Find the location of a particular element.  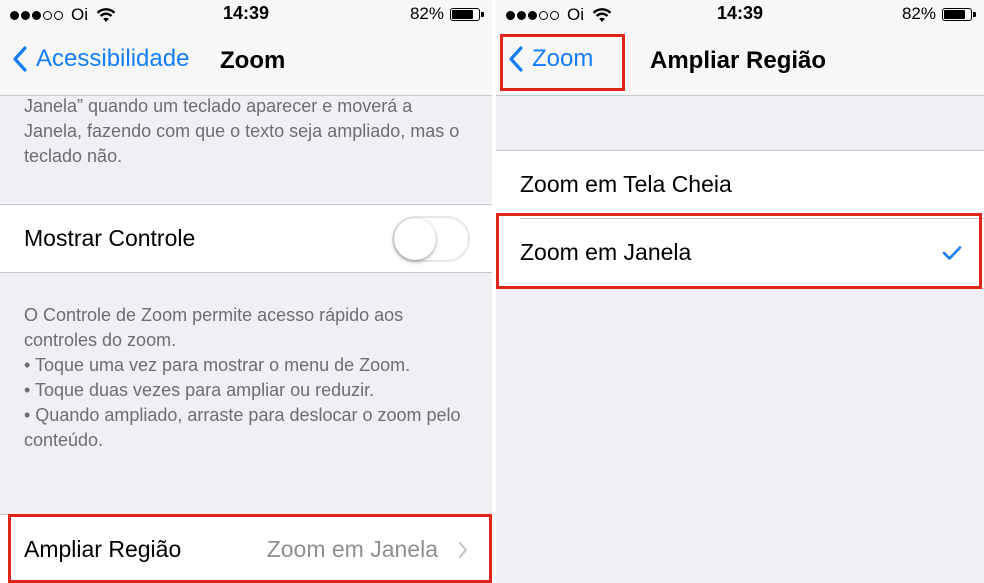

show-controller-label: Mostrar Controle is located at coordinates (110, 238).